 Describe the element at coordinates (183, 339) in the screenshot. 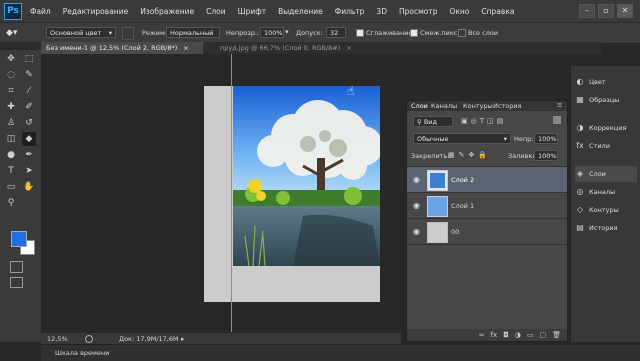

I see `status-menu-arrow-icon: ▸` at that location.